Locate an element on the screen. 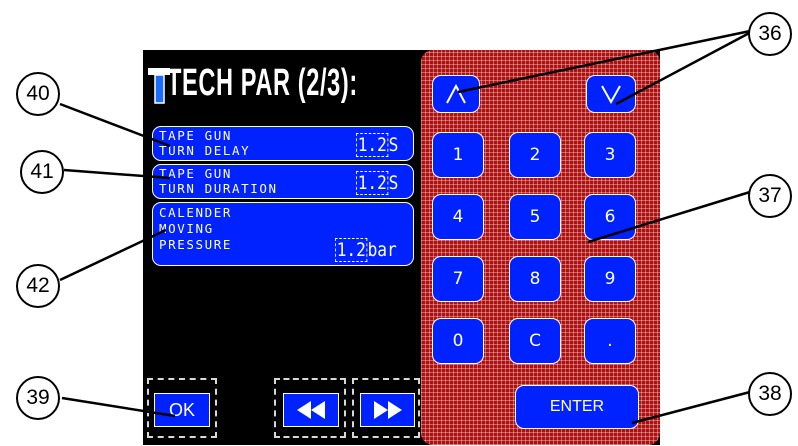  callout-38: 38 is located at coordinates (770, 394).